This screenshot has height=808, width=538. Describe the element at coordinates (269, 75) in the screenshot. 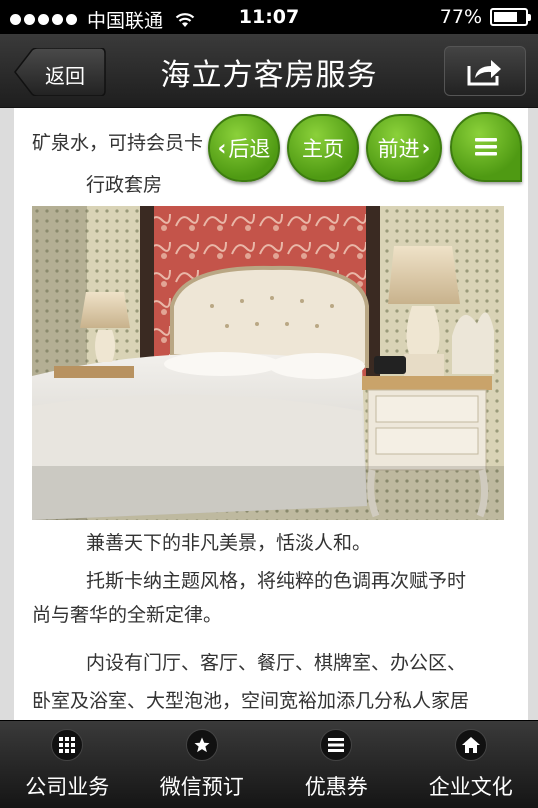

I see `page-title: 海立方客房服务` at that location.